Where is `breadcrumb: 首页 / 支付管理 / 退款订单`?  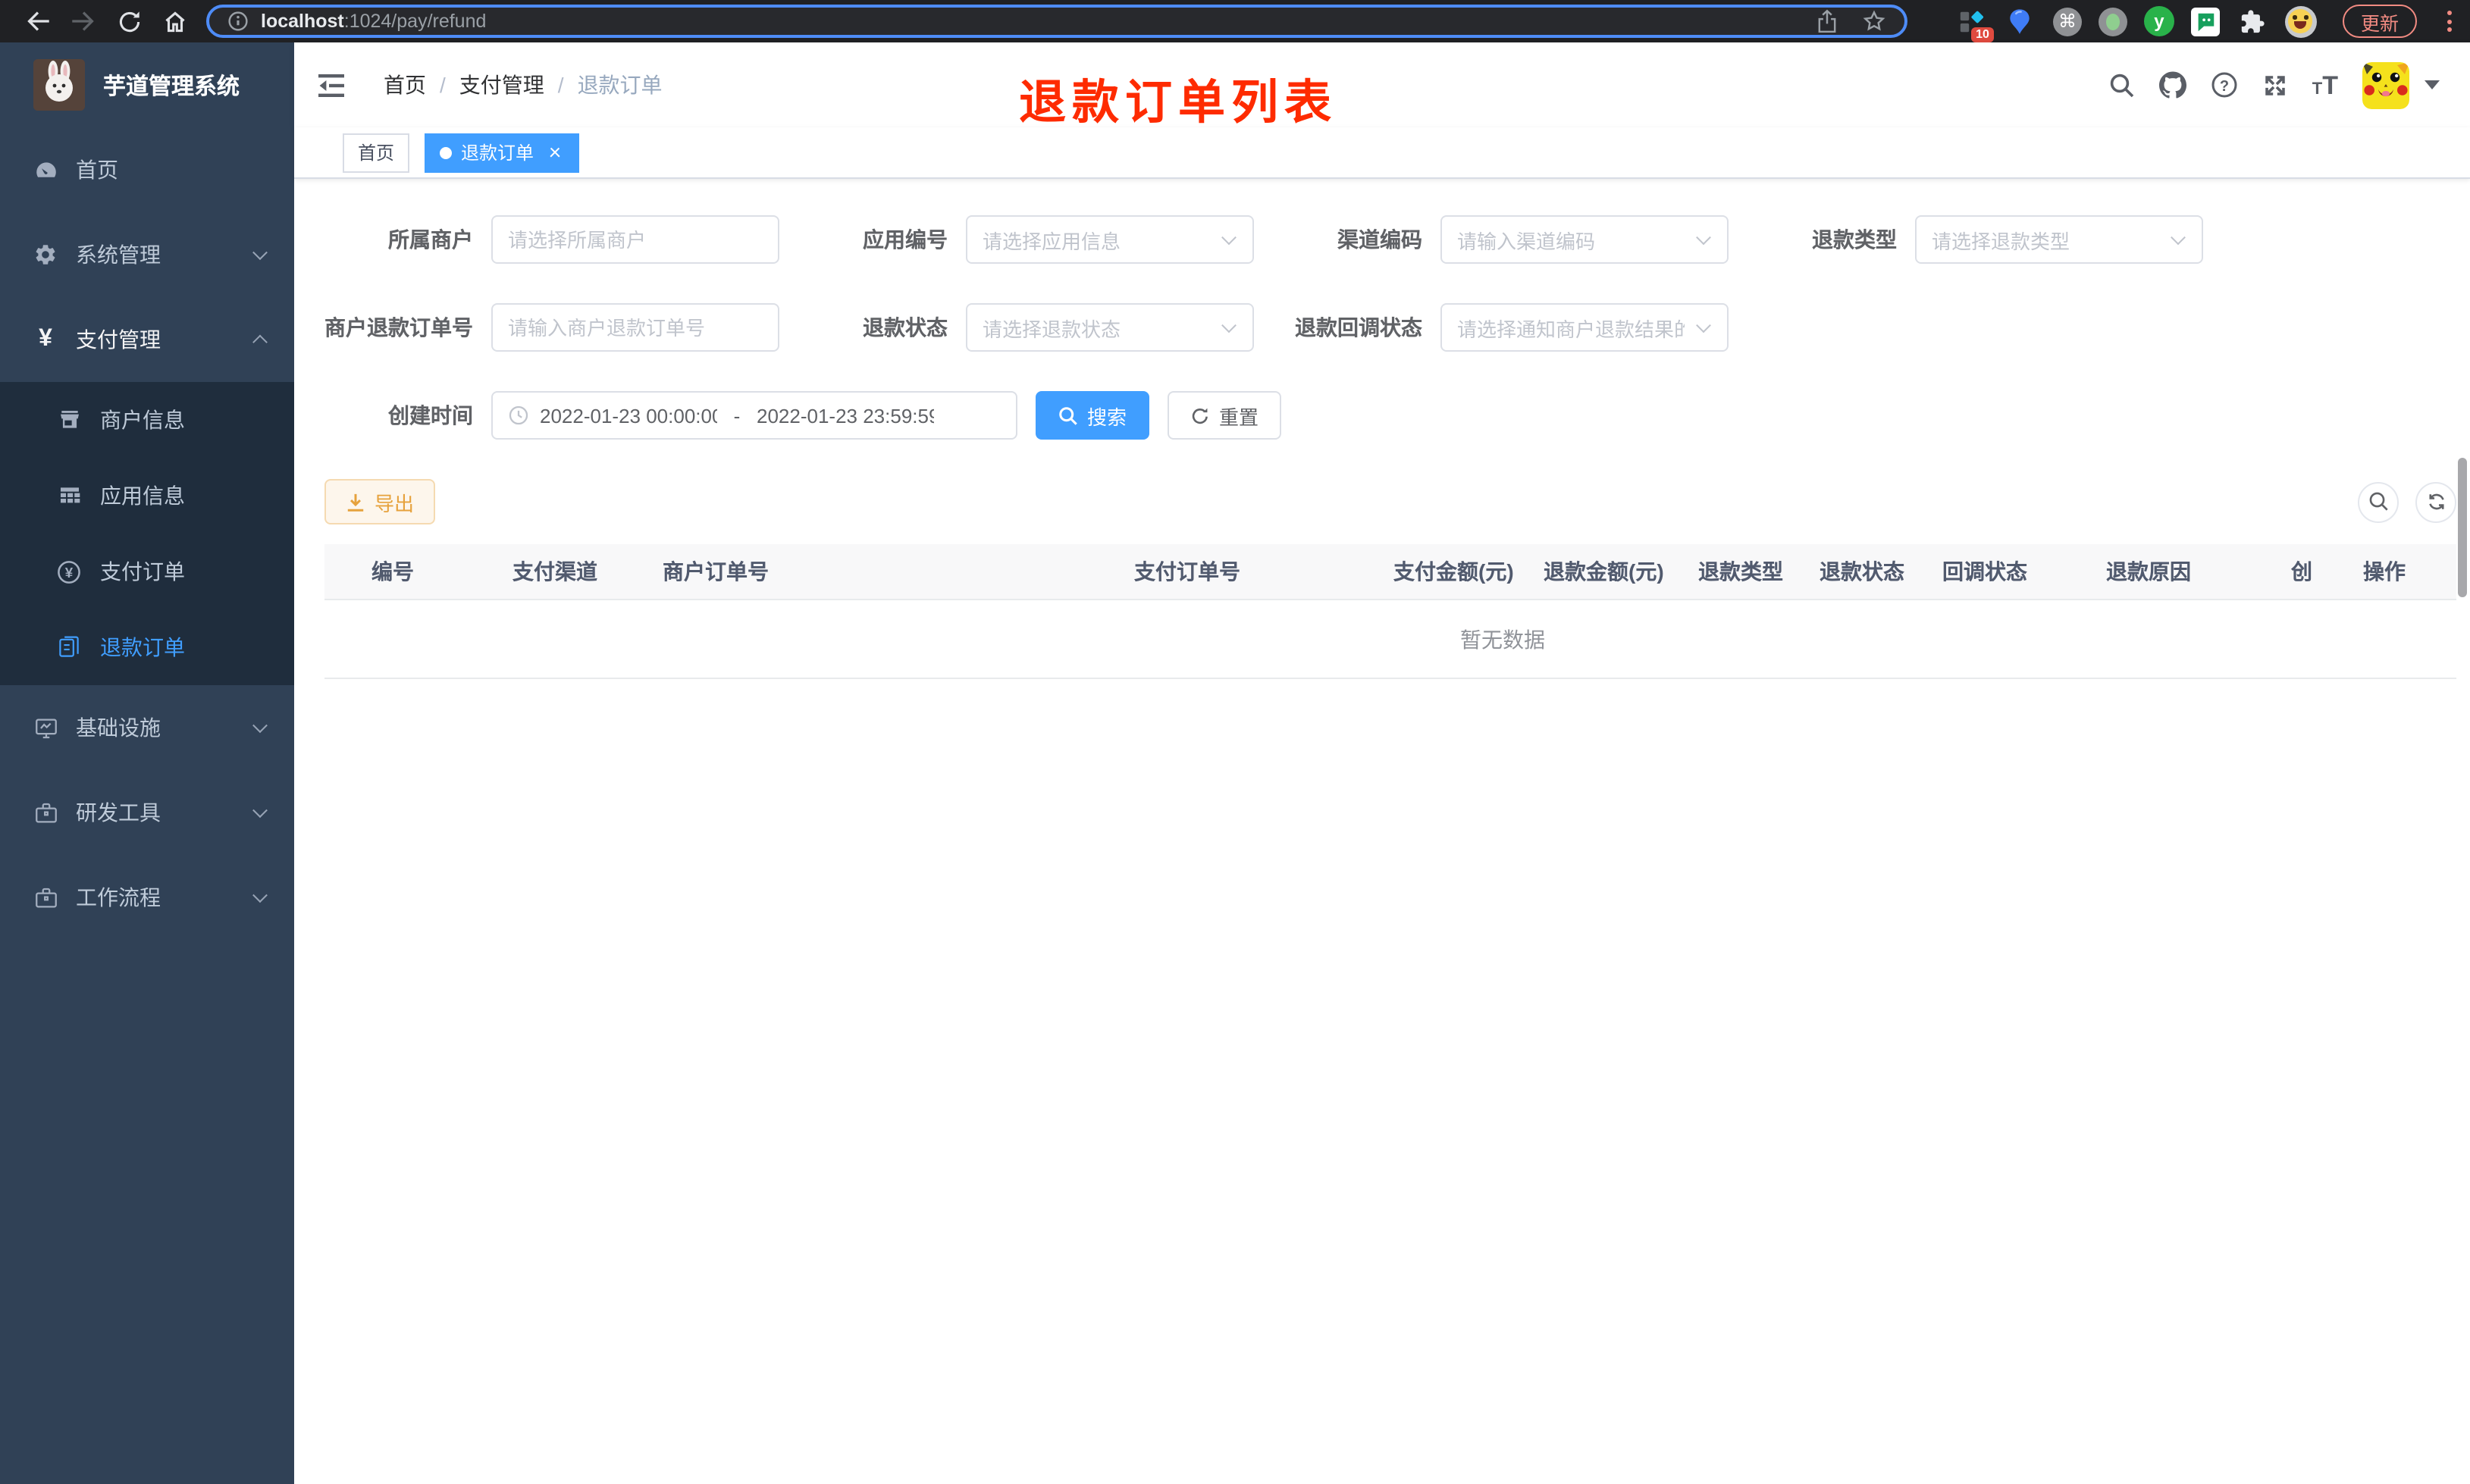
breadcrumb: 首页 / 支付管理 / 退款订单 is located at coordinates (523, 85).